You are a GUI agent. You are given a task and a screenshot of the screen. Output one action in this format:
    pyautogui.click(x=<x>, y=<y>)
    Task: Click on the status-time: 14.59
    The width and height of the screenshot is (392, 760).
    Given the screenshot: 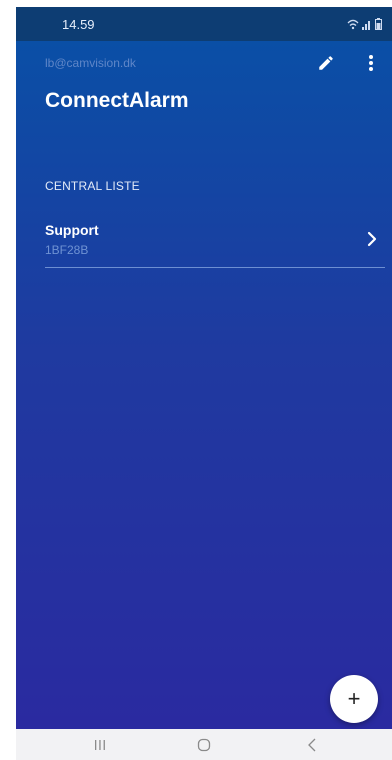 What is the action you would take?
    pyautogui.click(x=78, y=24)
    